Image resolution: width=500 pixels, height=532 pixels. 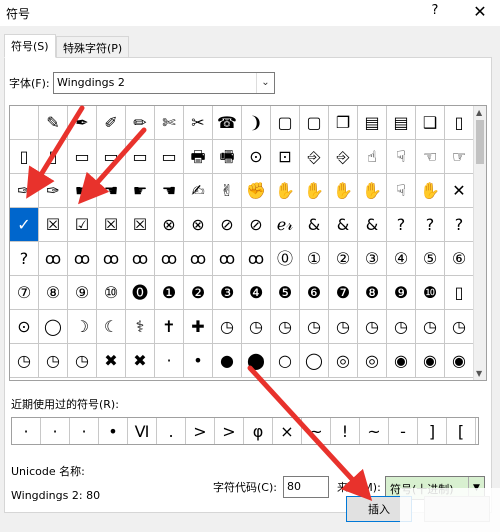 What do you see at coordinates (198, 293) in the screenshot?
I see `symbol-cell: ❷` at bounding box center [198, 293].